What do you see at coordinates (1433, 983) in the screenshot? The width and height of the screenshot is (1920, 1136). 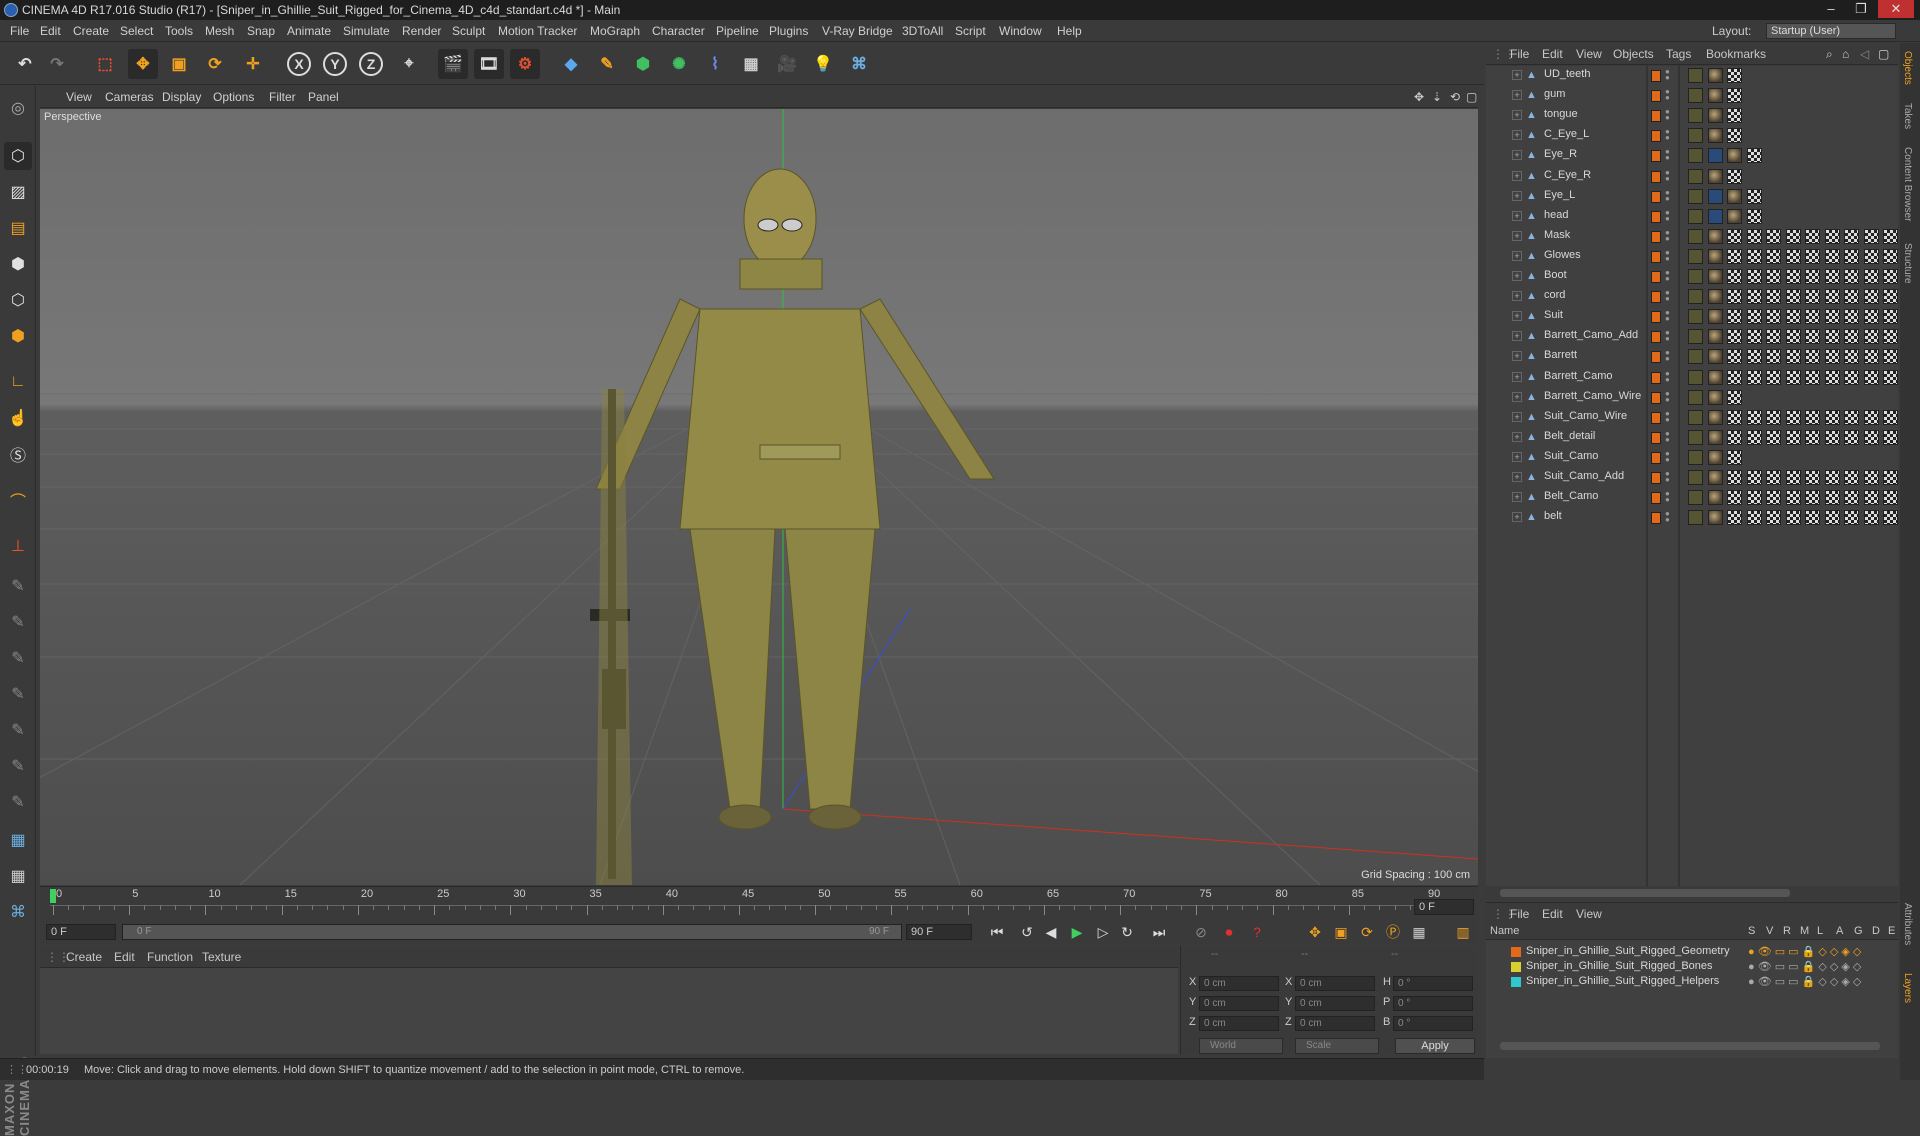 I see `rot-h-field: 0 °` at bounding box center [1433, 983].